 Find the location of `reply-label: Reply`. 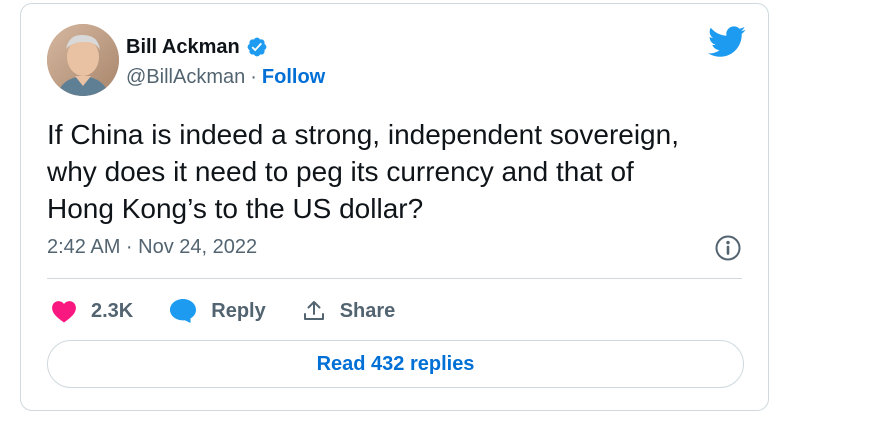

reply-label: Reply is located at coordinates (238, 310).